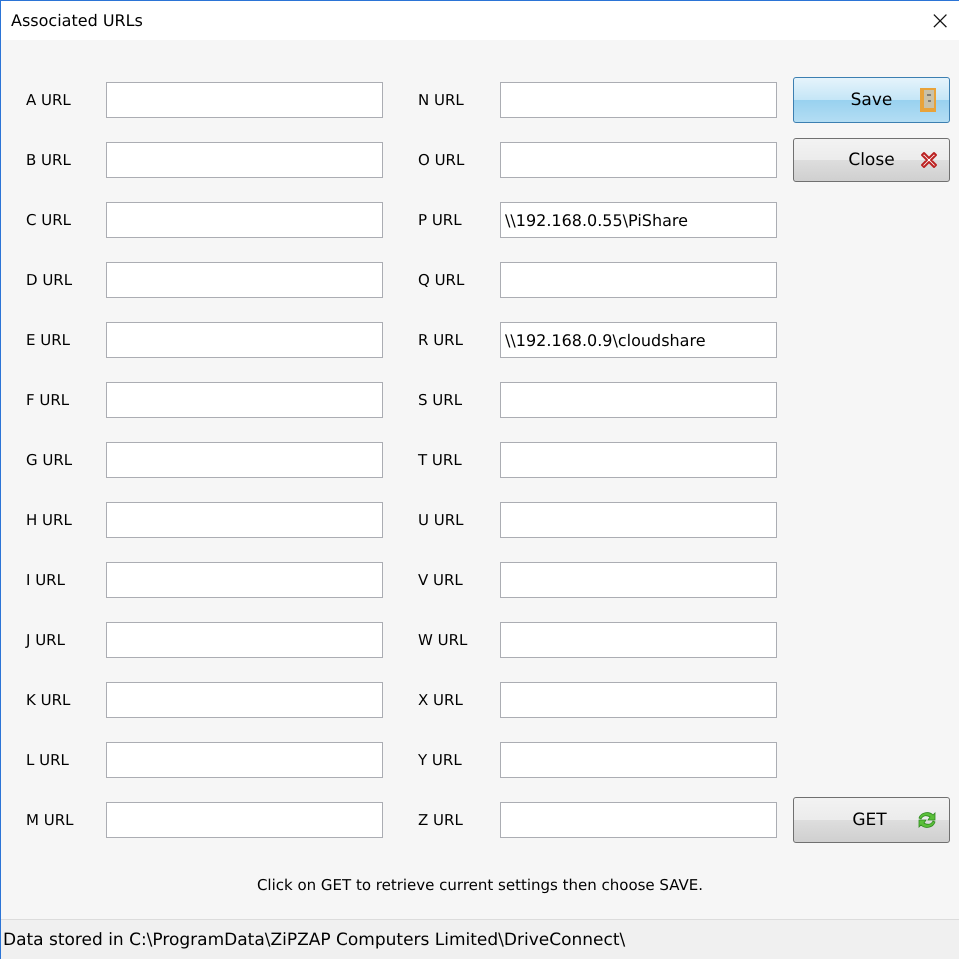  I want to click on field-label: Z URL, so click(441, 820).